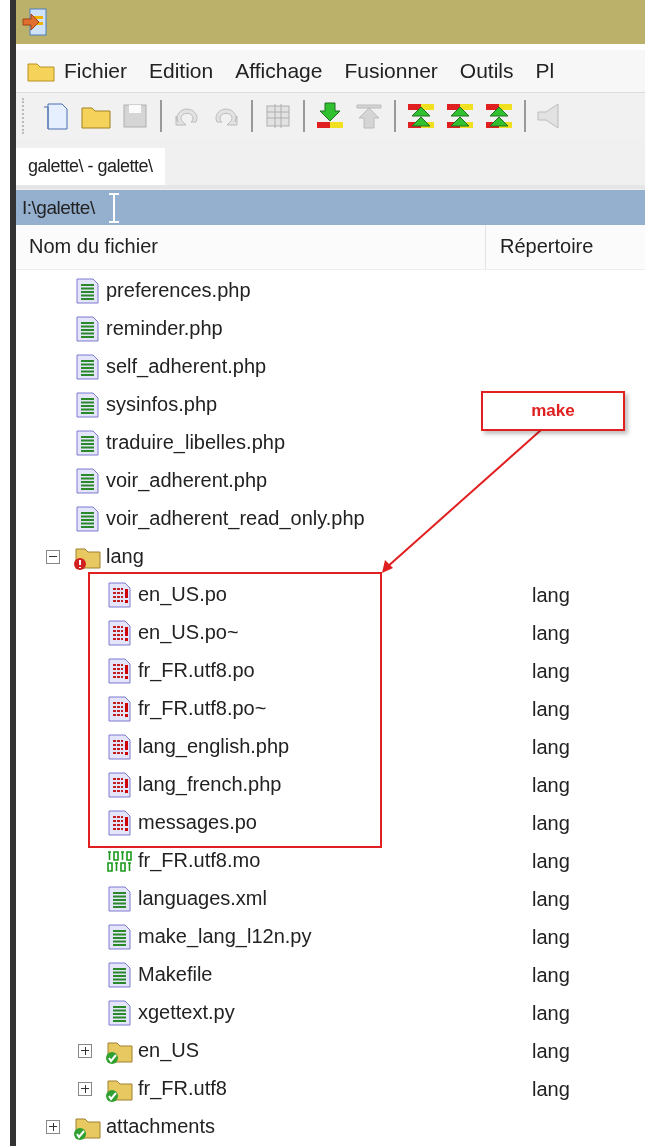  Describe the element at coordinates (95, 71) in the screenshot. I see `menu-item: Fichier` at that location.